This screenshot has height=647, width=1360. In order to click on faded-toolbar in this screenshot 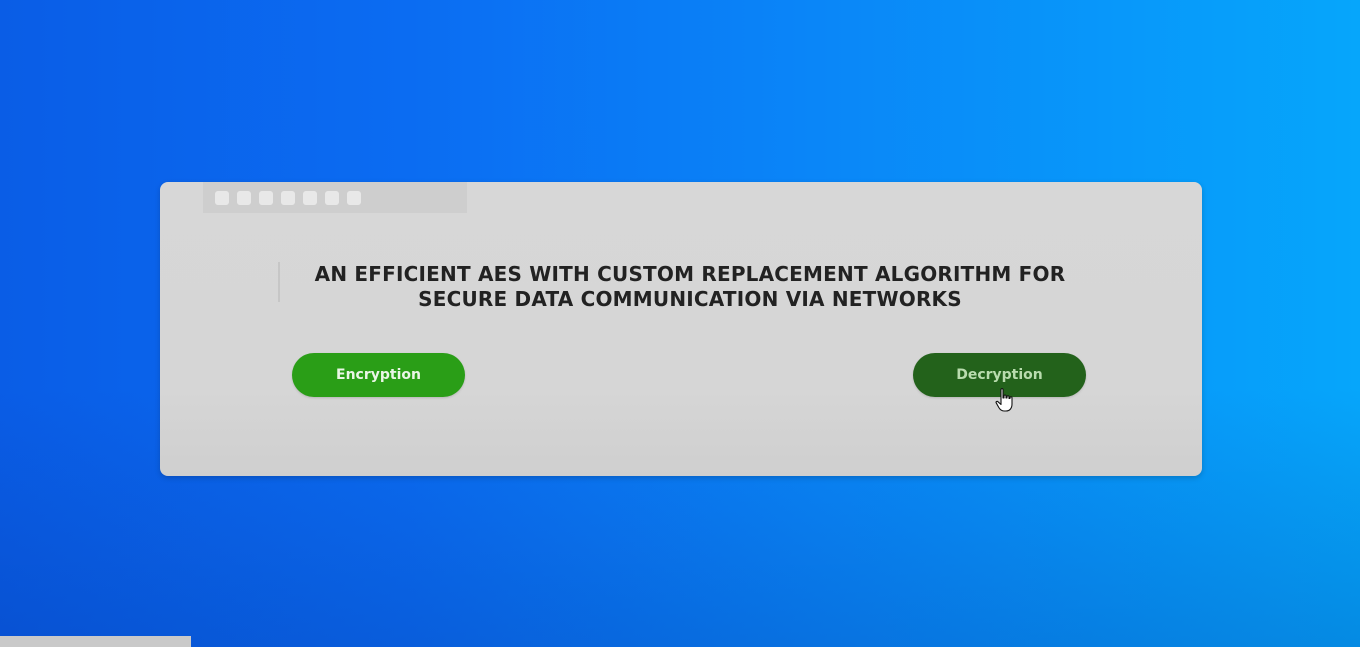, I will do `click(335, 197)`.